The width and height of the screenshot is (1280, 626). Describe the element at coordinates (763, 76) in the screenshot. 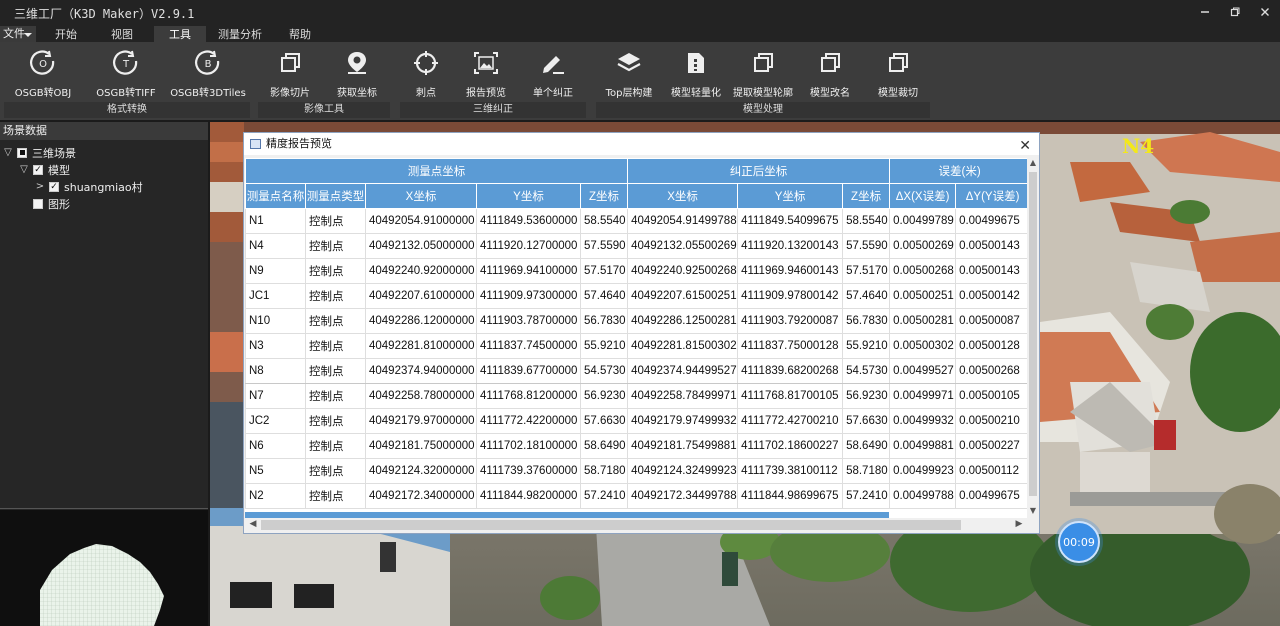

I see `extract-outline-button: 提取模型轮廓` at that location.